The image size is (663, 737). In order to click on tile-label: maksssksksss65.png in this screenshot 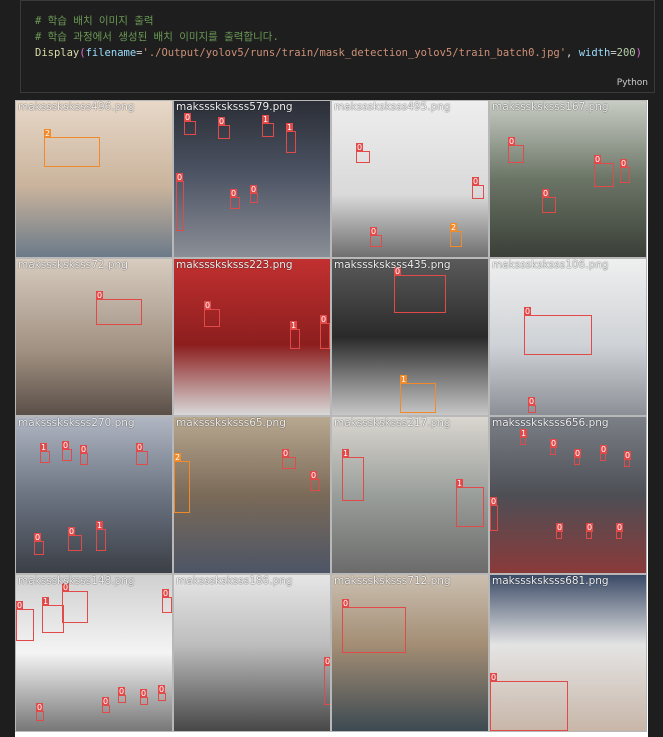, I will do `click(231, 423)`.